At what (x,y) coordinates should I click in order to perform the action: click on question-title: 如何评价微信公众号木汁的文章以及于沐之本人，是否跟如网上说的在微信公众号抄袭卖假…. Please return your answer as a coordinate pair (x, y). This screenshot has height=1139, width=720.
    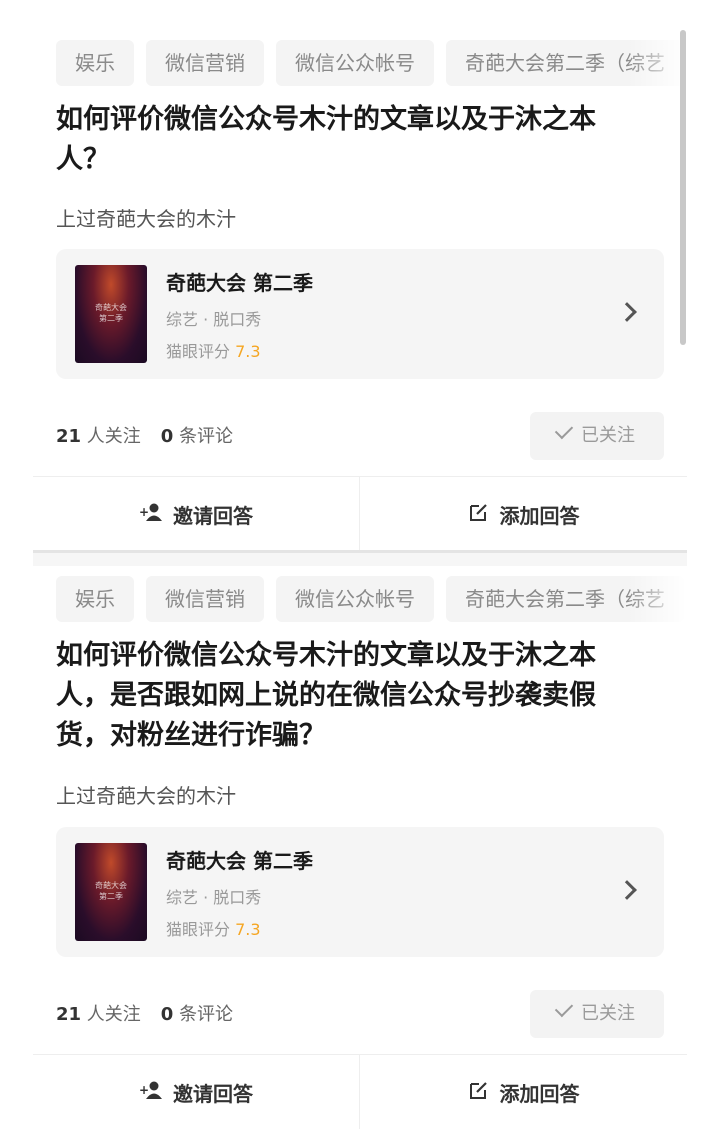
    Looking at the image, I should click on (349, 696).